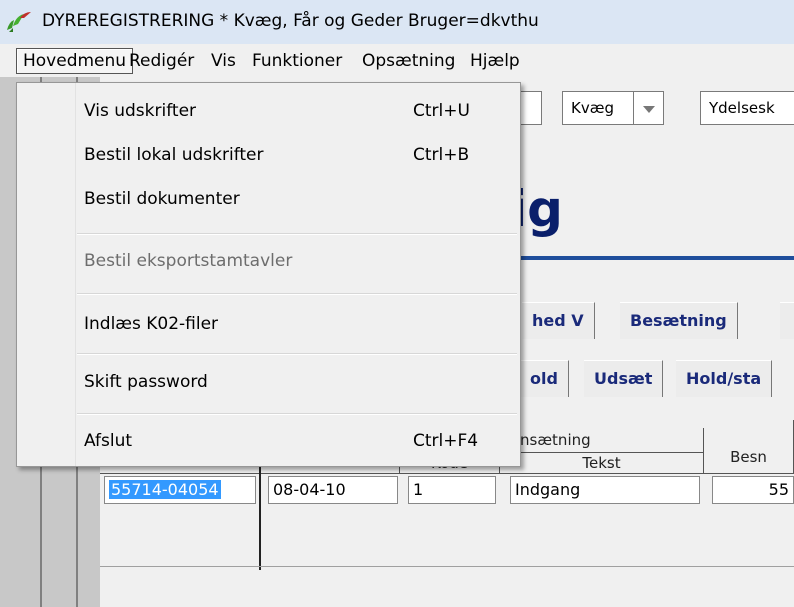 The width and height of the screenshot is (794, 607). What do you see at coordinates (268, 201) in the screenshot?
I see `menu-item-bestil-dokumenter: Bestil dokumenter` at bounding box center [268, 201].